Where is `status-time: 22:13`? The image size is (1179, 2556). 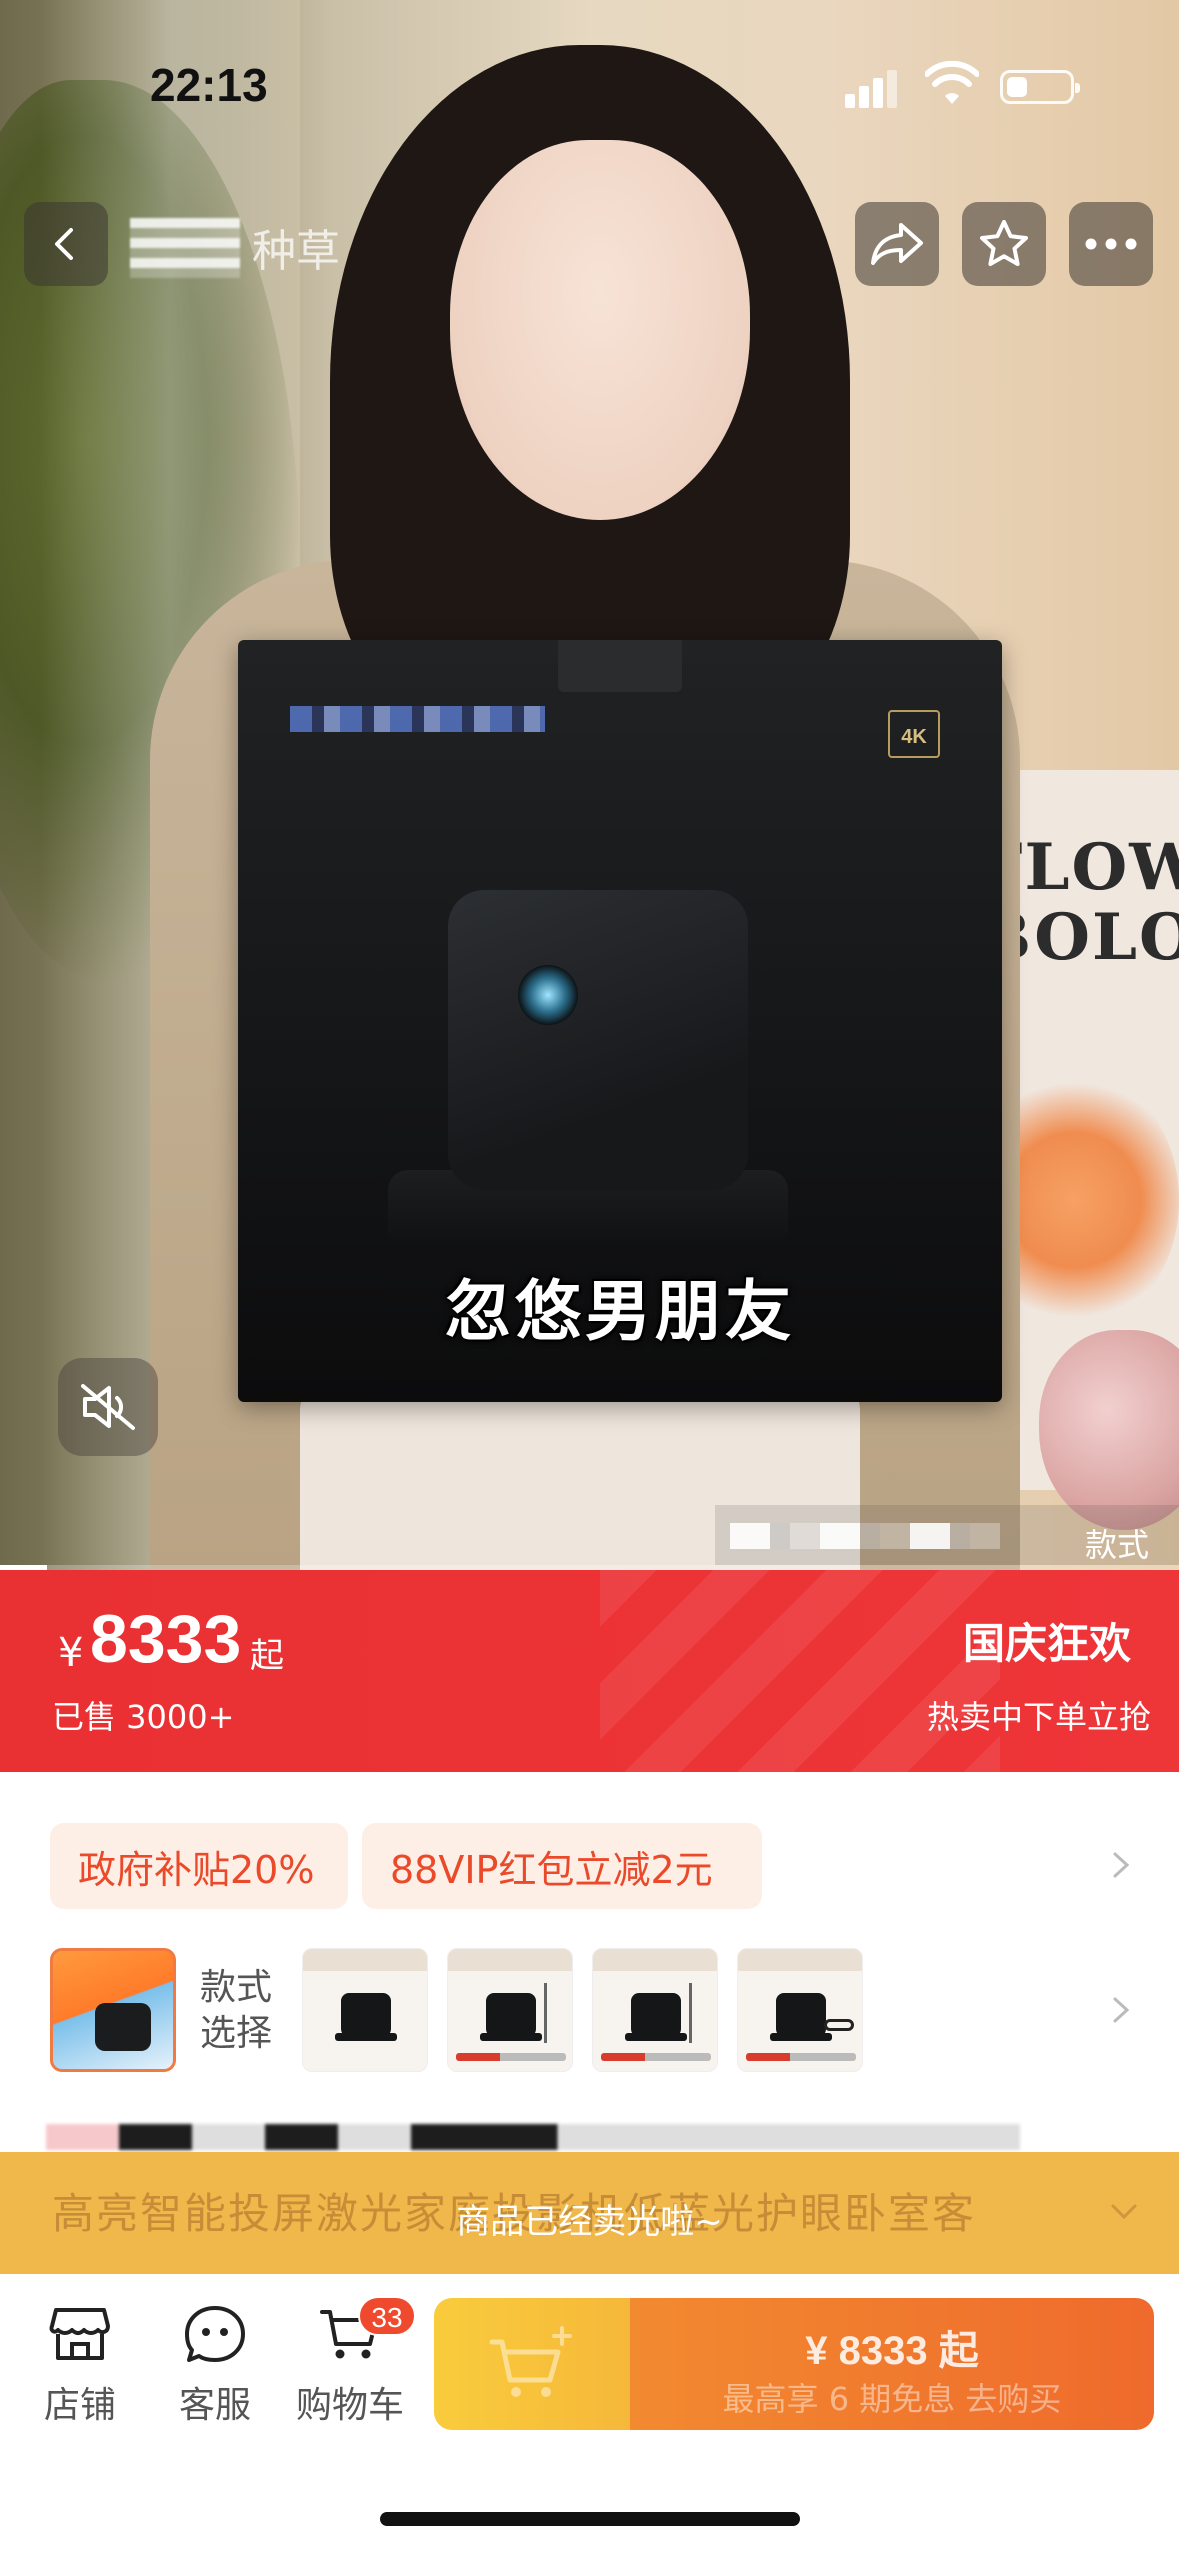
status-time: 22:13 is located at coordinates (209, 85).